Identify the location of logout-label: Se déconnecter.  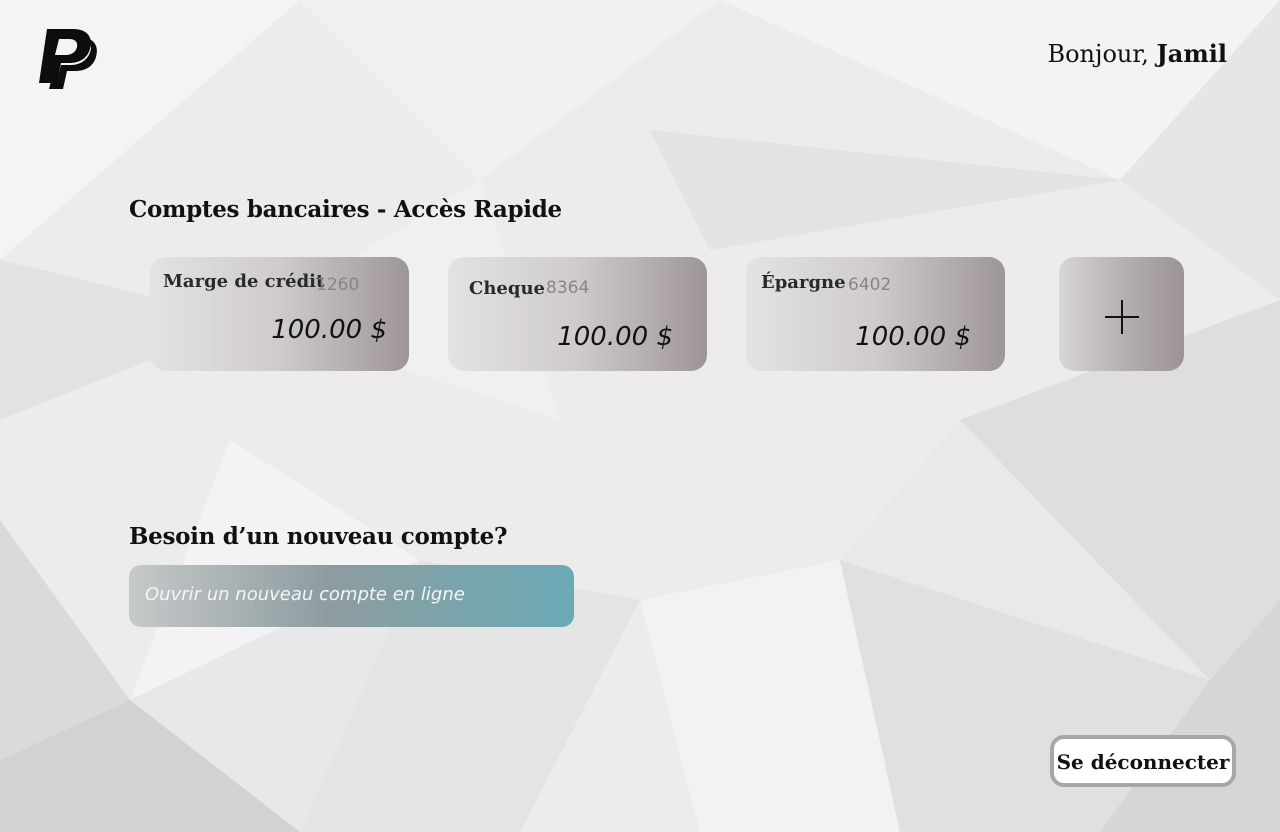
(1143, 762).